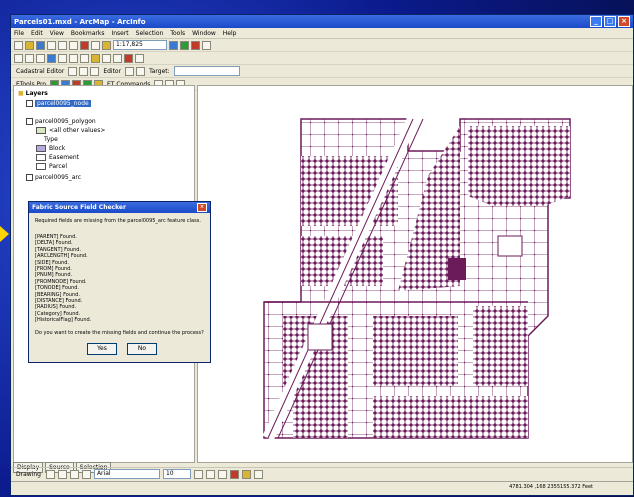 This screenshot has width=634, height=497. I want to click on menu-edit: Edit, so click(37, 33).